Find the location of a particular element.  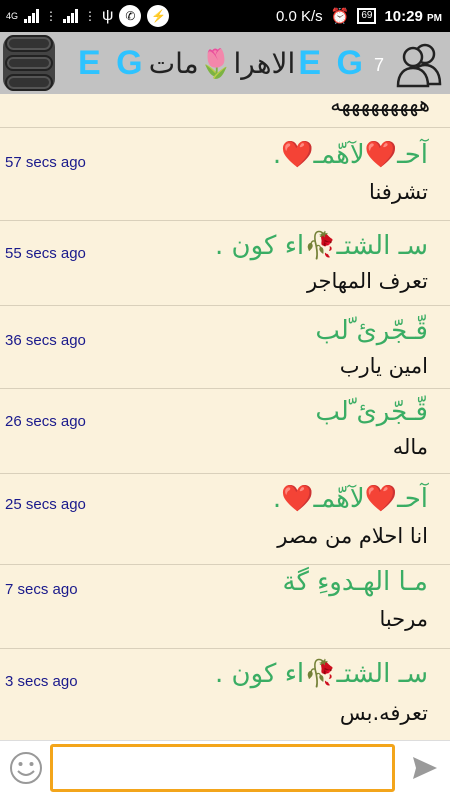

signal-icon is located at coordinates (32, 16).